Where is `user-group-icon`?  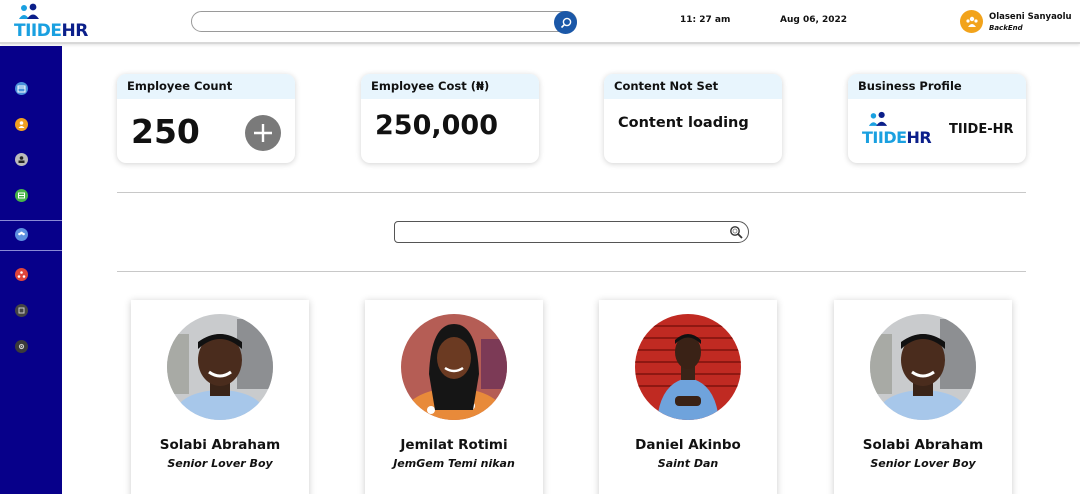
user-group-icon is located at coordinates (971, 21).